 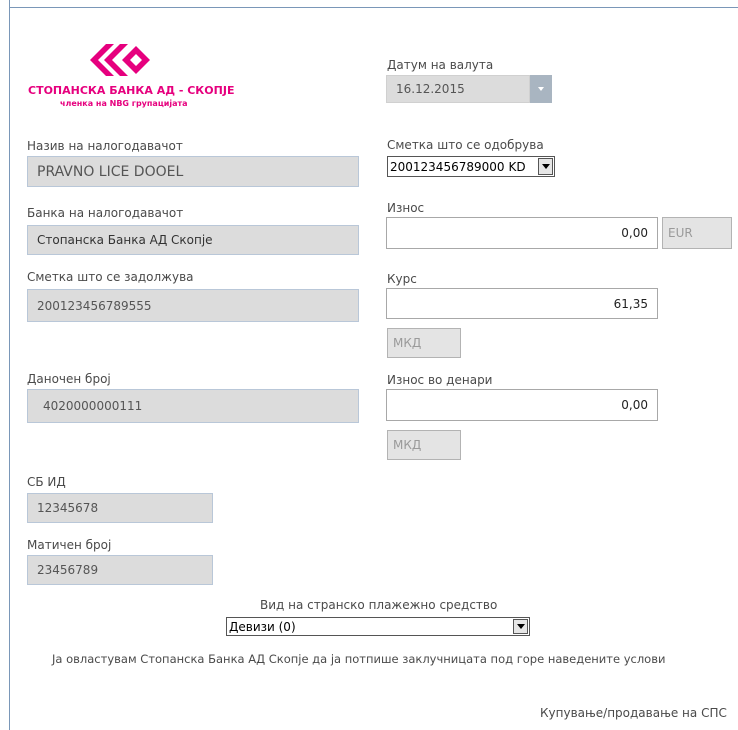 What do you see at coordinates (517, 166) in the screenshot?
I see `credit-account-currency: KD` at bounding box center [517, 166].